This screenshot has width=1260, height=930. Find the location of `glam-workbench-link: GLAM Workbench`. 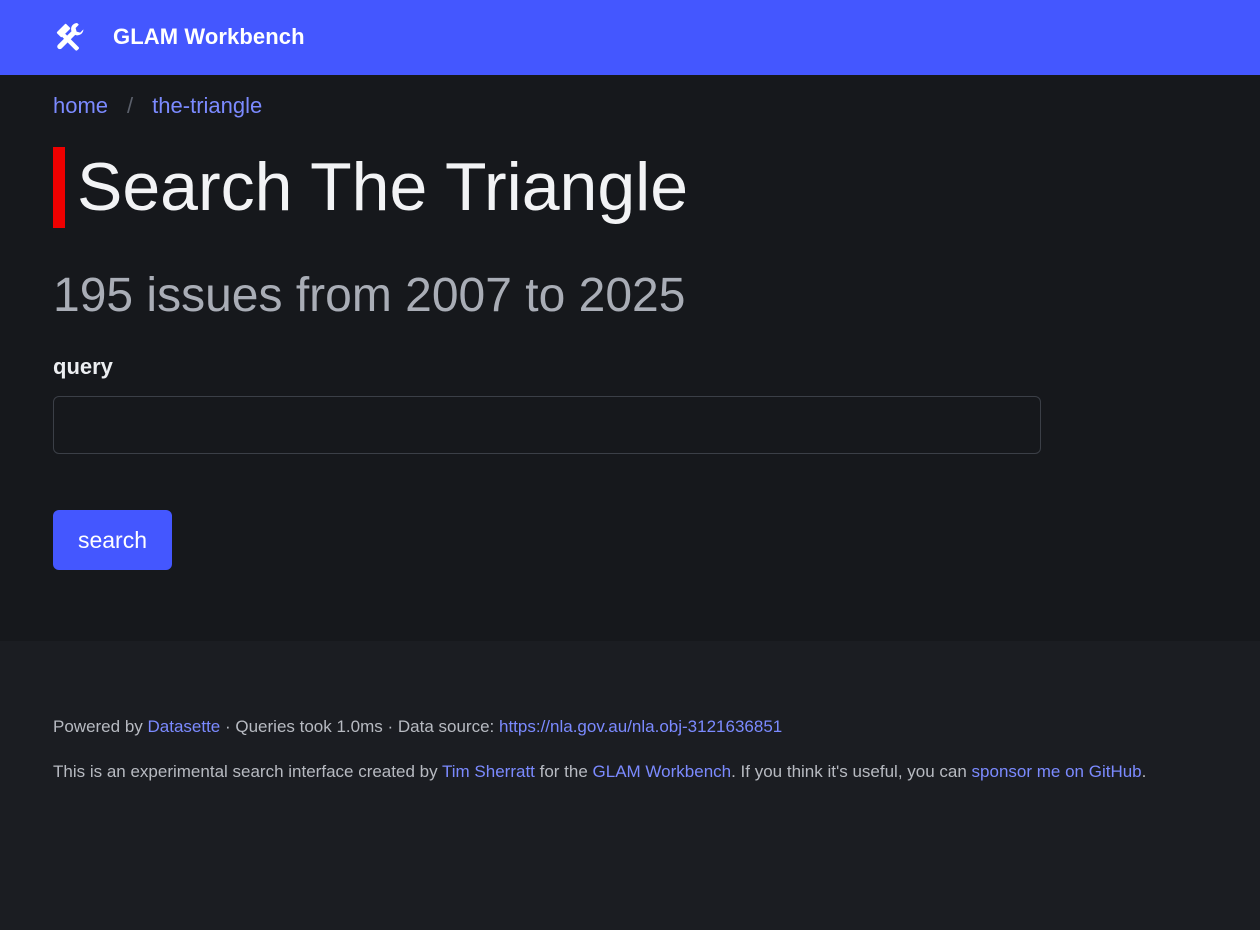

glam-workbench-link: GLAM Workbench is located at coordinates (662, 771).